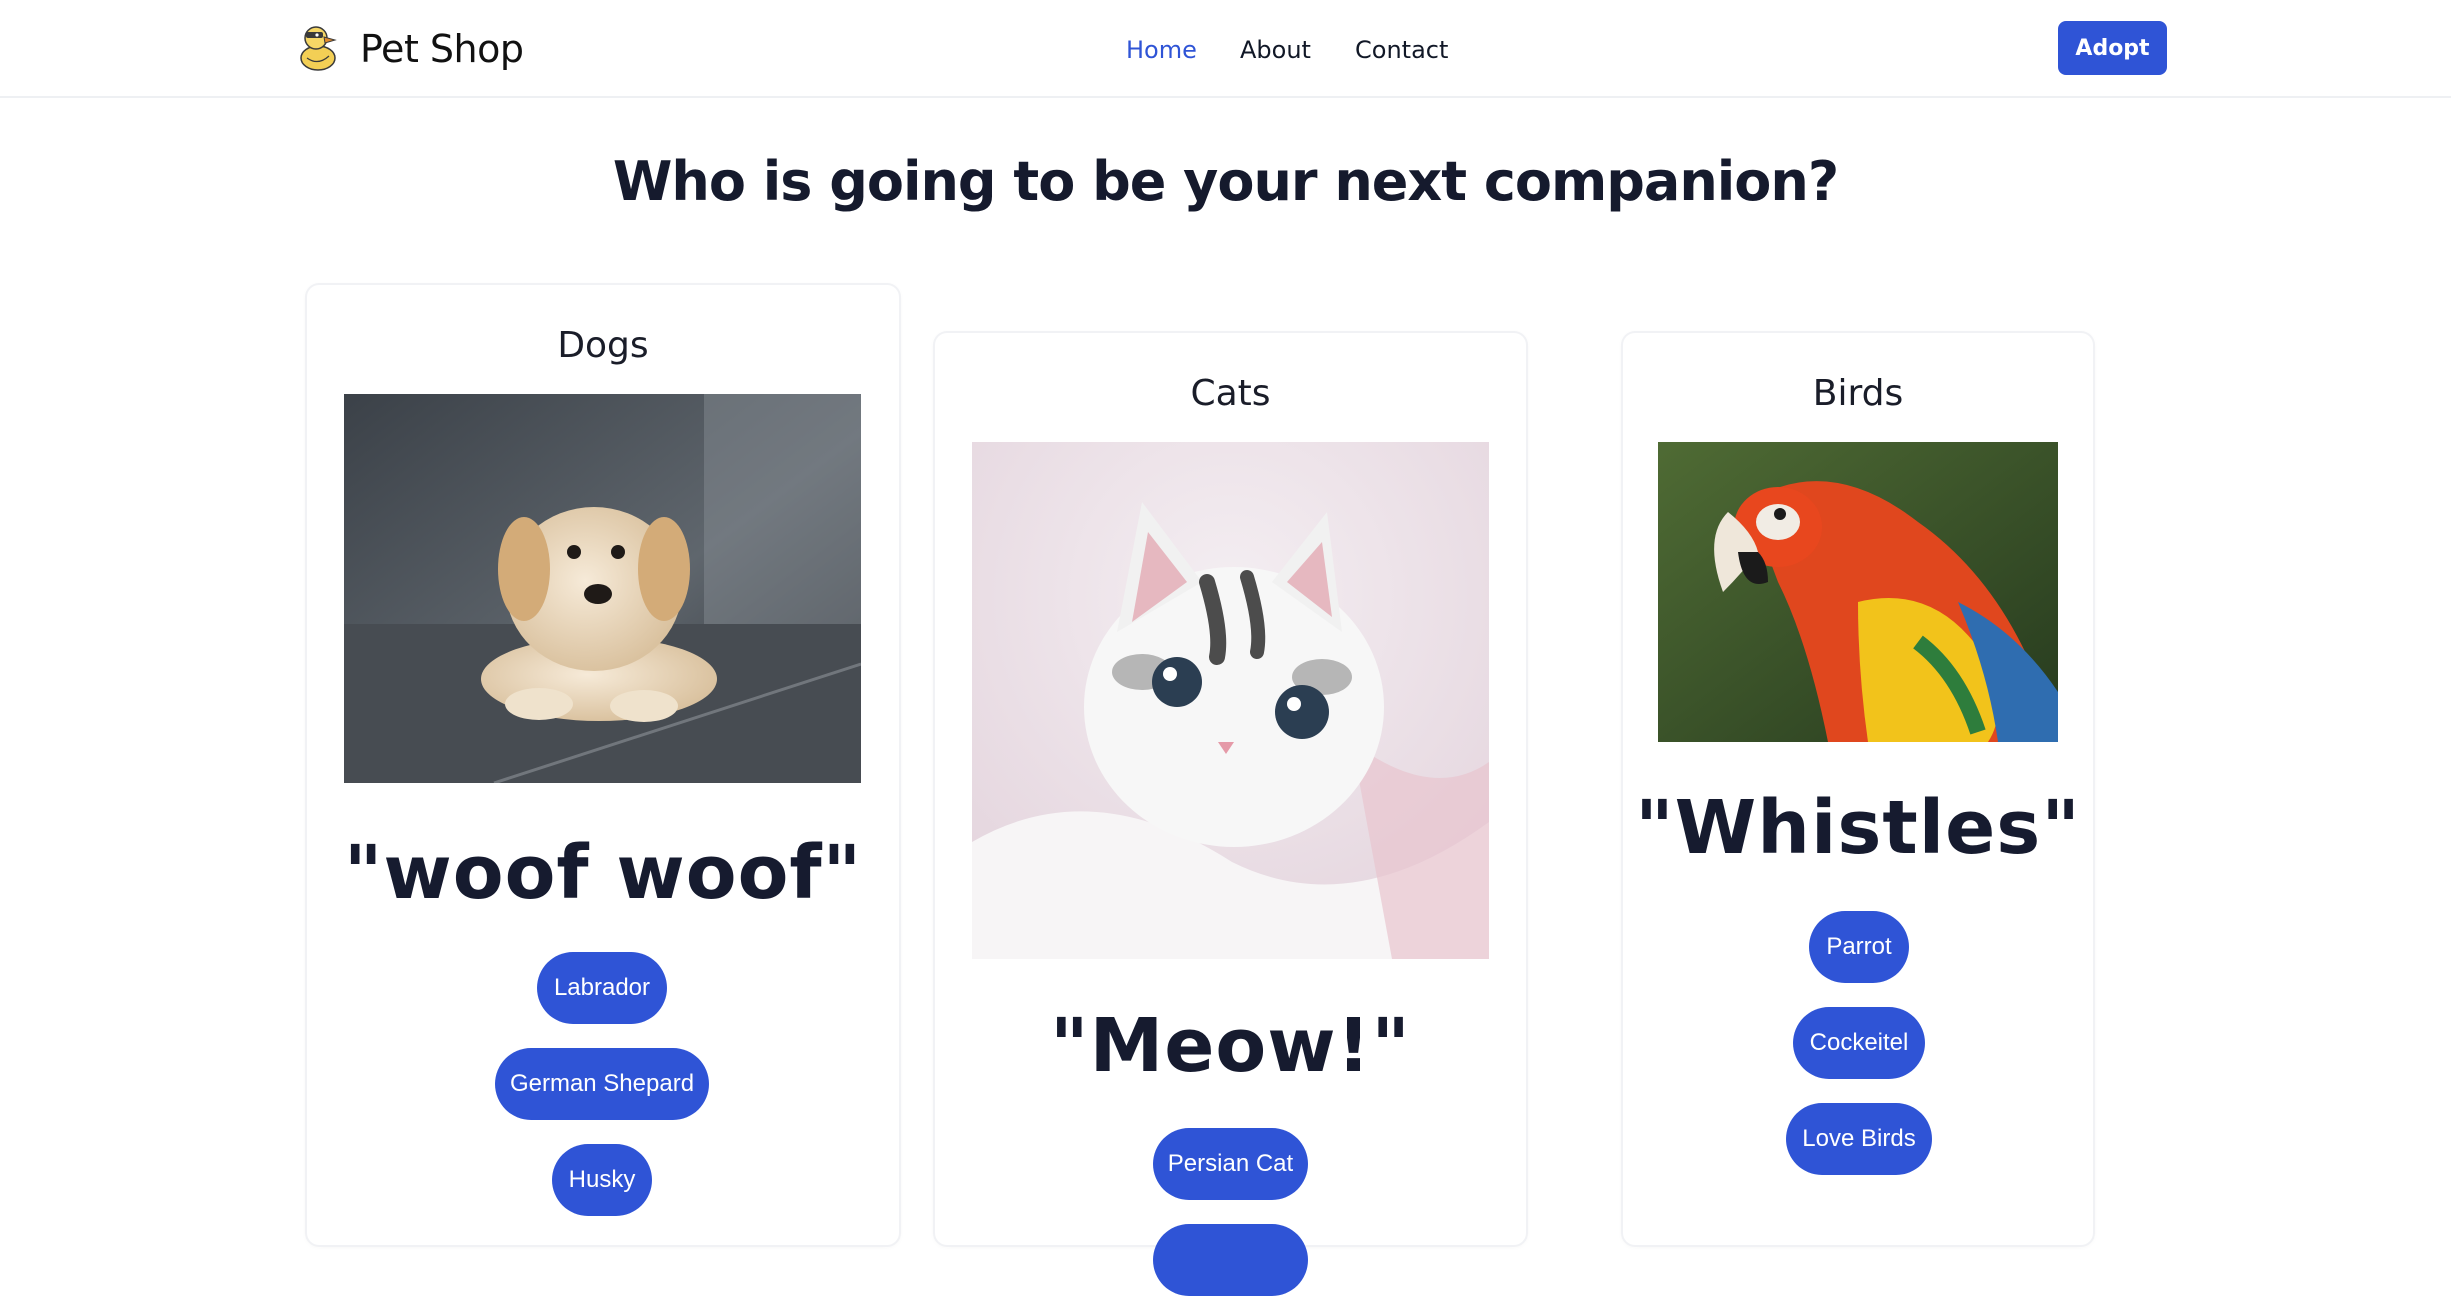 This screenshot has height=1296, width=2451. I want to click on top-navbar: Pet Shop Home About Contact Adopt, so click(1225, 49).